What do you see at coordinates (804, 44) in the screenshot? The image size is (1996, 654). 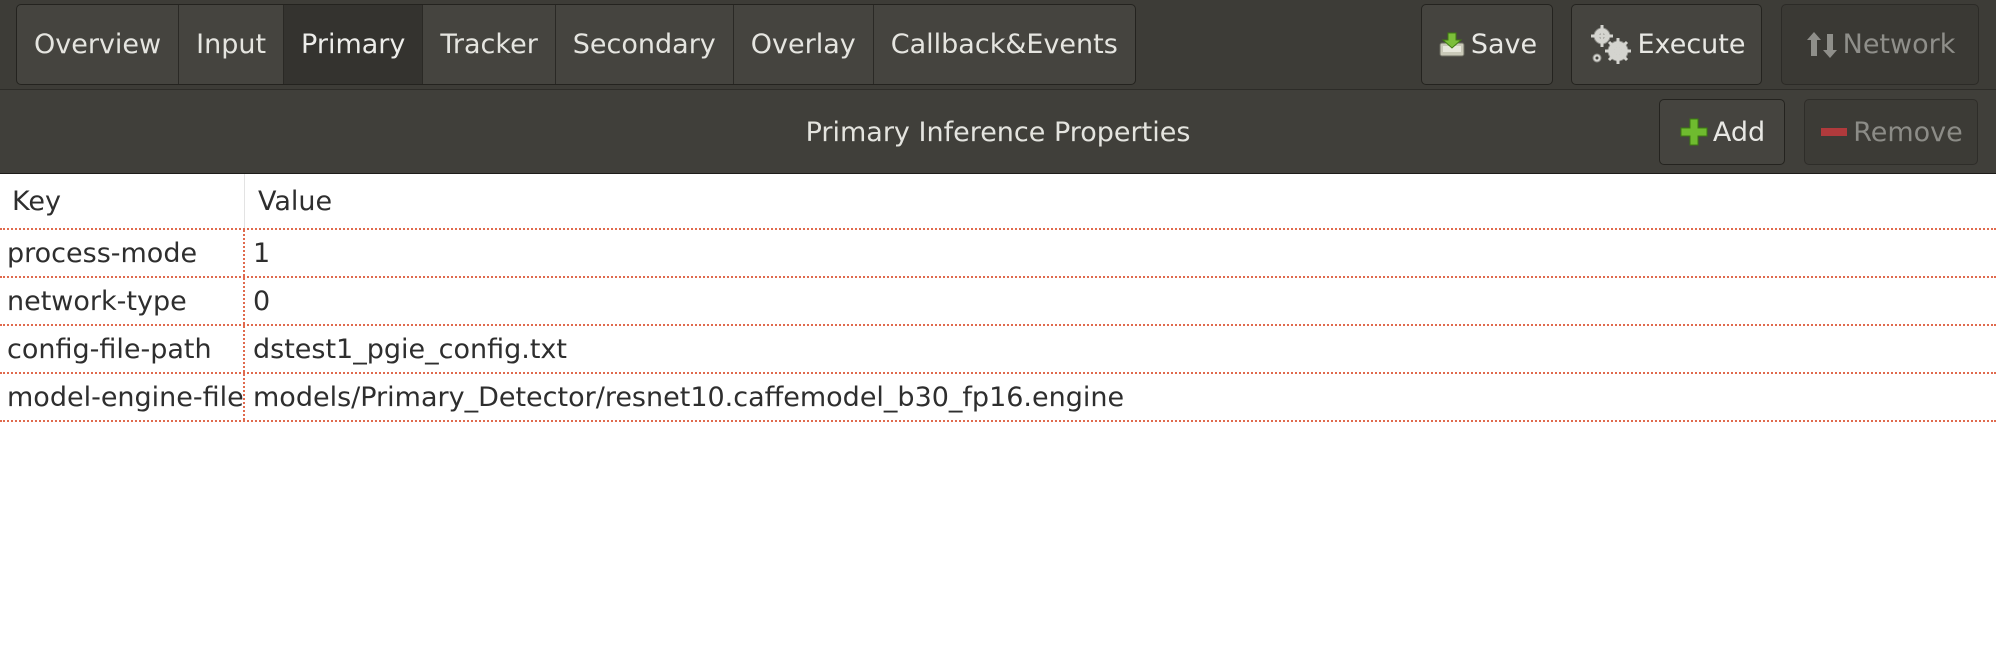 I see `tab-overlay: Overlay` at bounding box center [804, 44].